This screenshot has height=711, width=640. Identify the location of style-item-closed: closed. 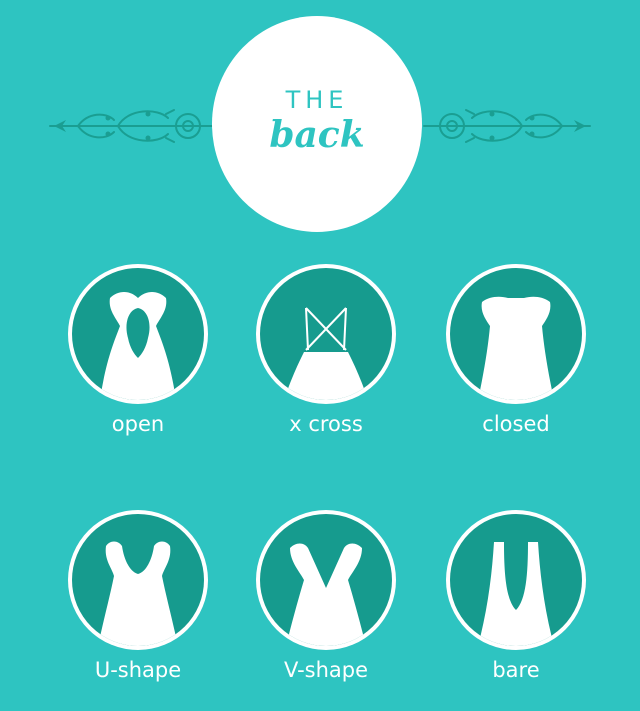
(516, 364).